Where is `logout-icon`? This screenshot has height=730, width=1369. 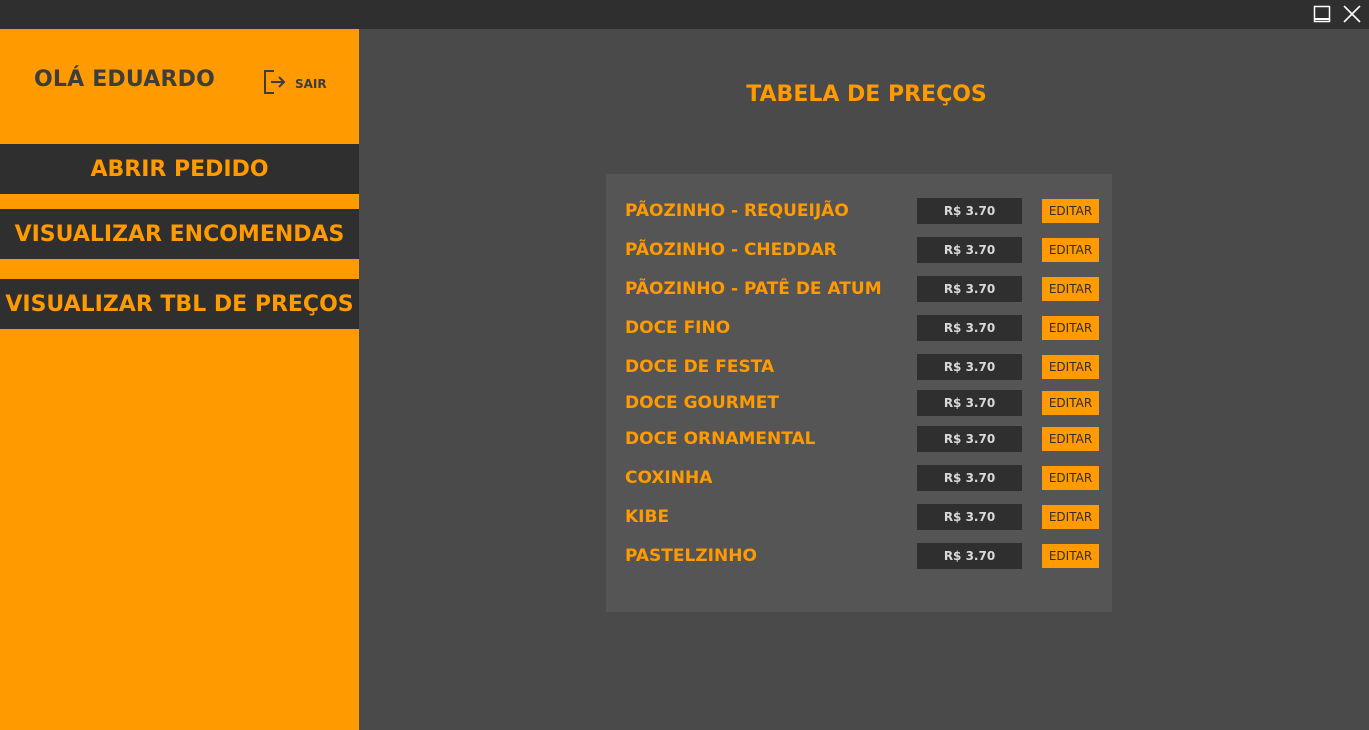
logout-icon is located at coordinates (275, 84).